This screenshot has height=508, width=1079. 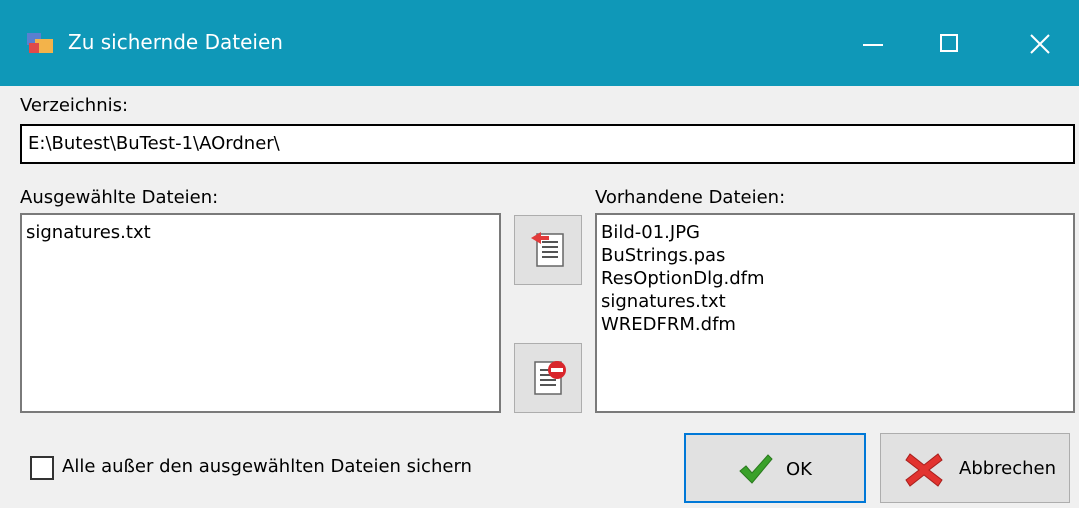 I want to click on maximize-icon, so click(x=949, y=43).